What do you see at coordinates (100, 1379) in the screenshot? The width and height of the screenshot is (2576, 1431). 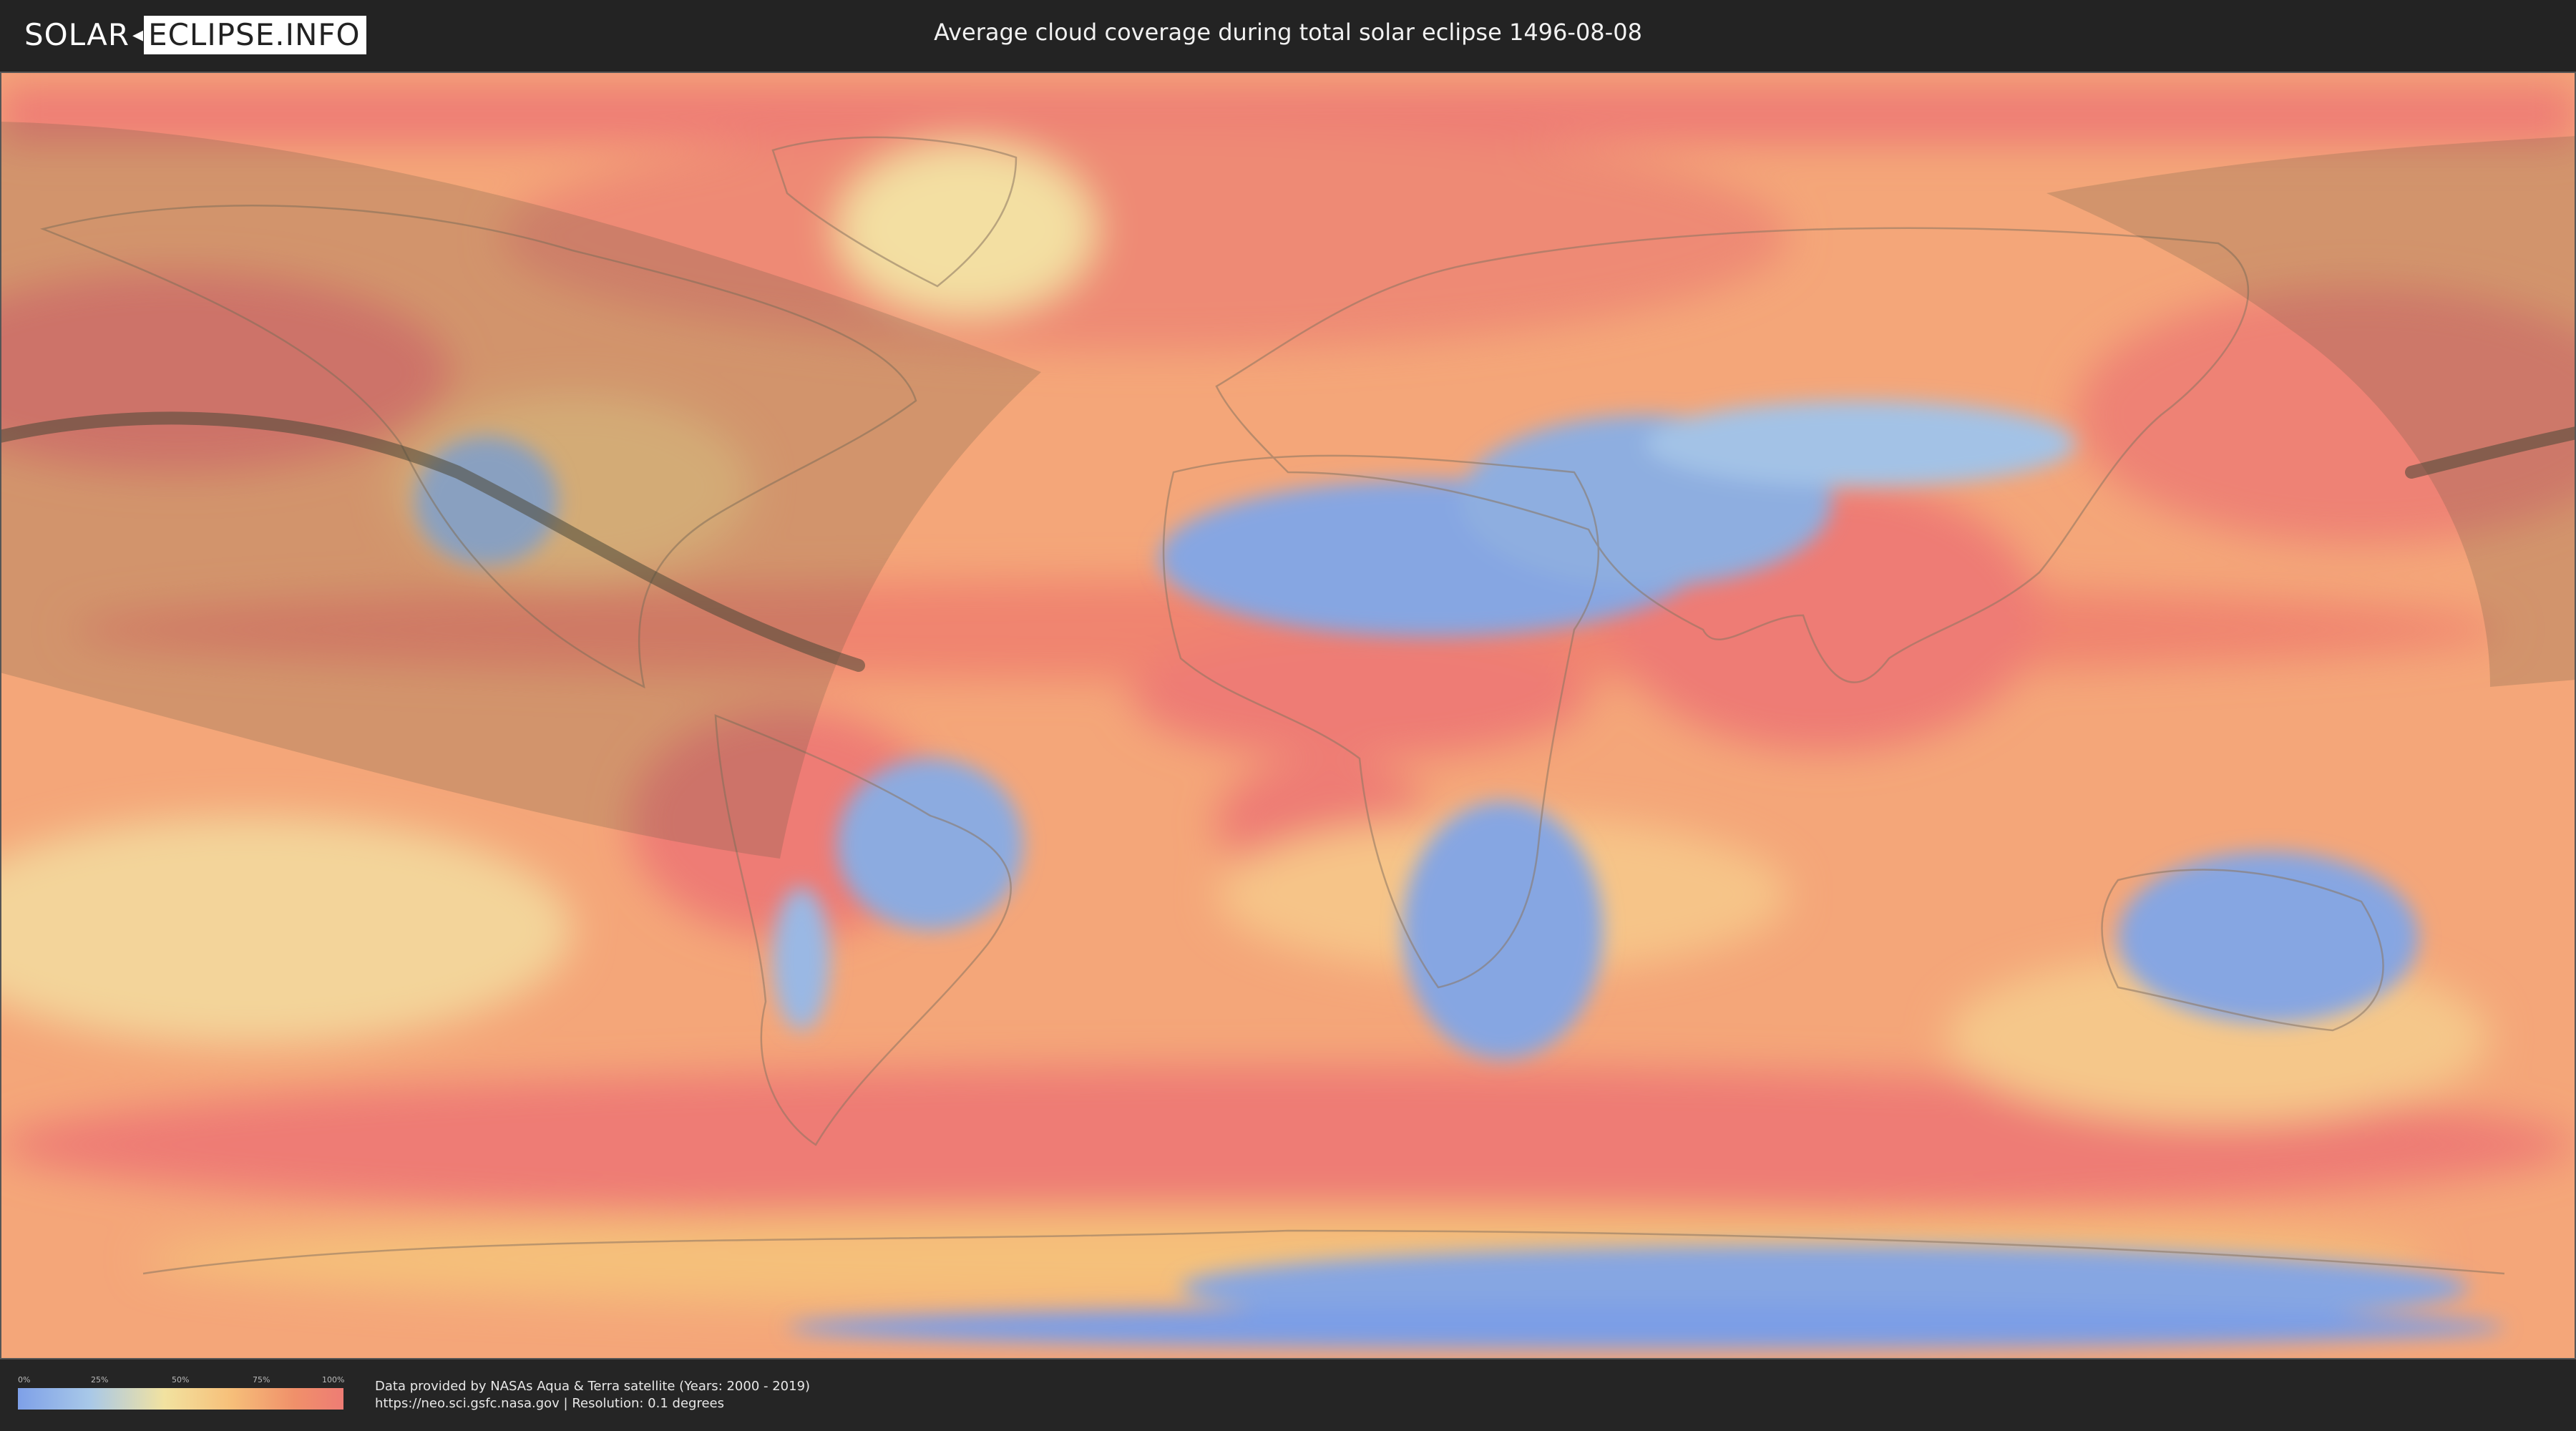 I see `legend-tick-25: 25%` at bounding box center [100, 1379].